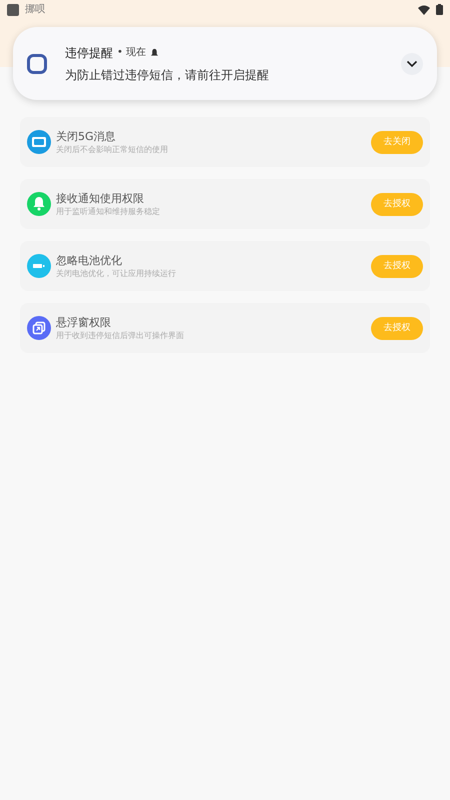 The image size is (450, 800). What do you see at coordinates (112, 149) in the screenshot?
I see `permission-description: 关闭后不会影响正常短信的使用` at bounding box center [112, 149].